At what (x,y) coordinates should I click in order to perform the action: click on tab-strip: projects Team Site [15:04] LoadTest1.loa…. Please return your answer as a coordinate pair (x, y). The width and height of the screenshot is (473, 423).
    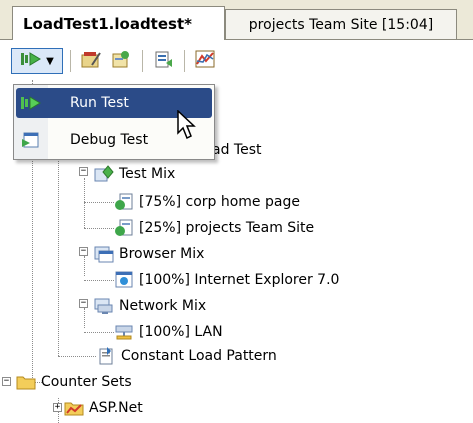
    Looking at the image, I should click on (236, 20).